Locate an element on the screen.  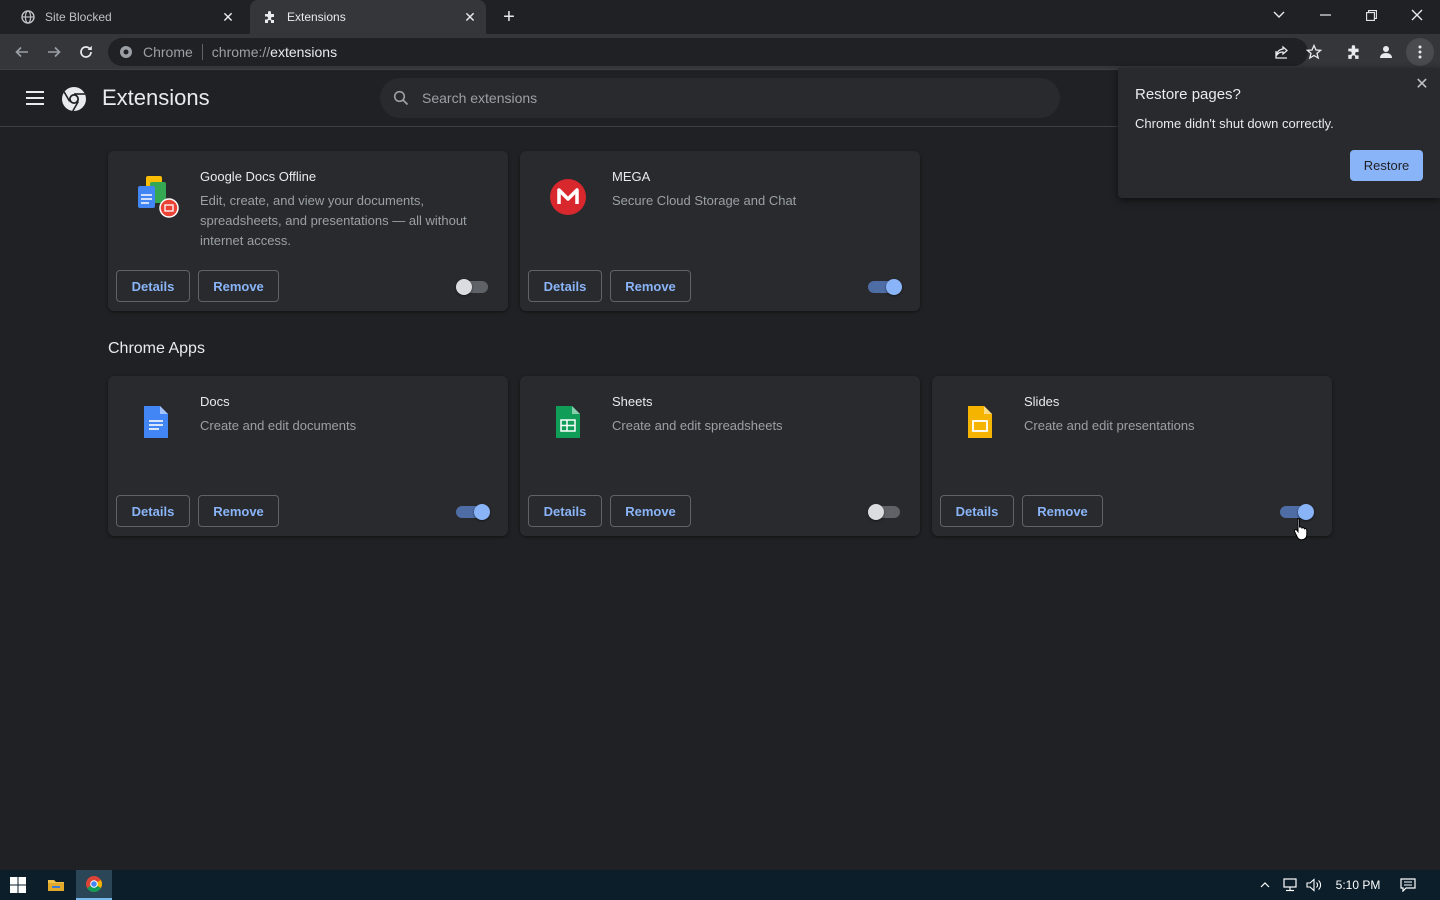
tray-chevron-up-icon is located at coordinates (1265, 885).